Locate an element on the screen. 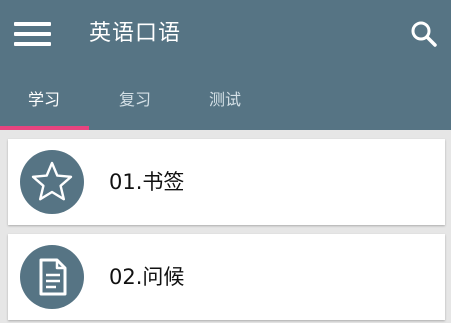 Image resolution: width=451 pixels, height=323 pixels. app-title: 英语口语 is located at coordinates (135, 33).